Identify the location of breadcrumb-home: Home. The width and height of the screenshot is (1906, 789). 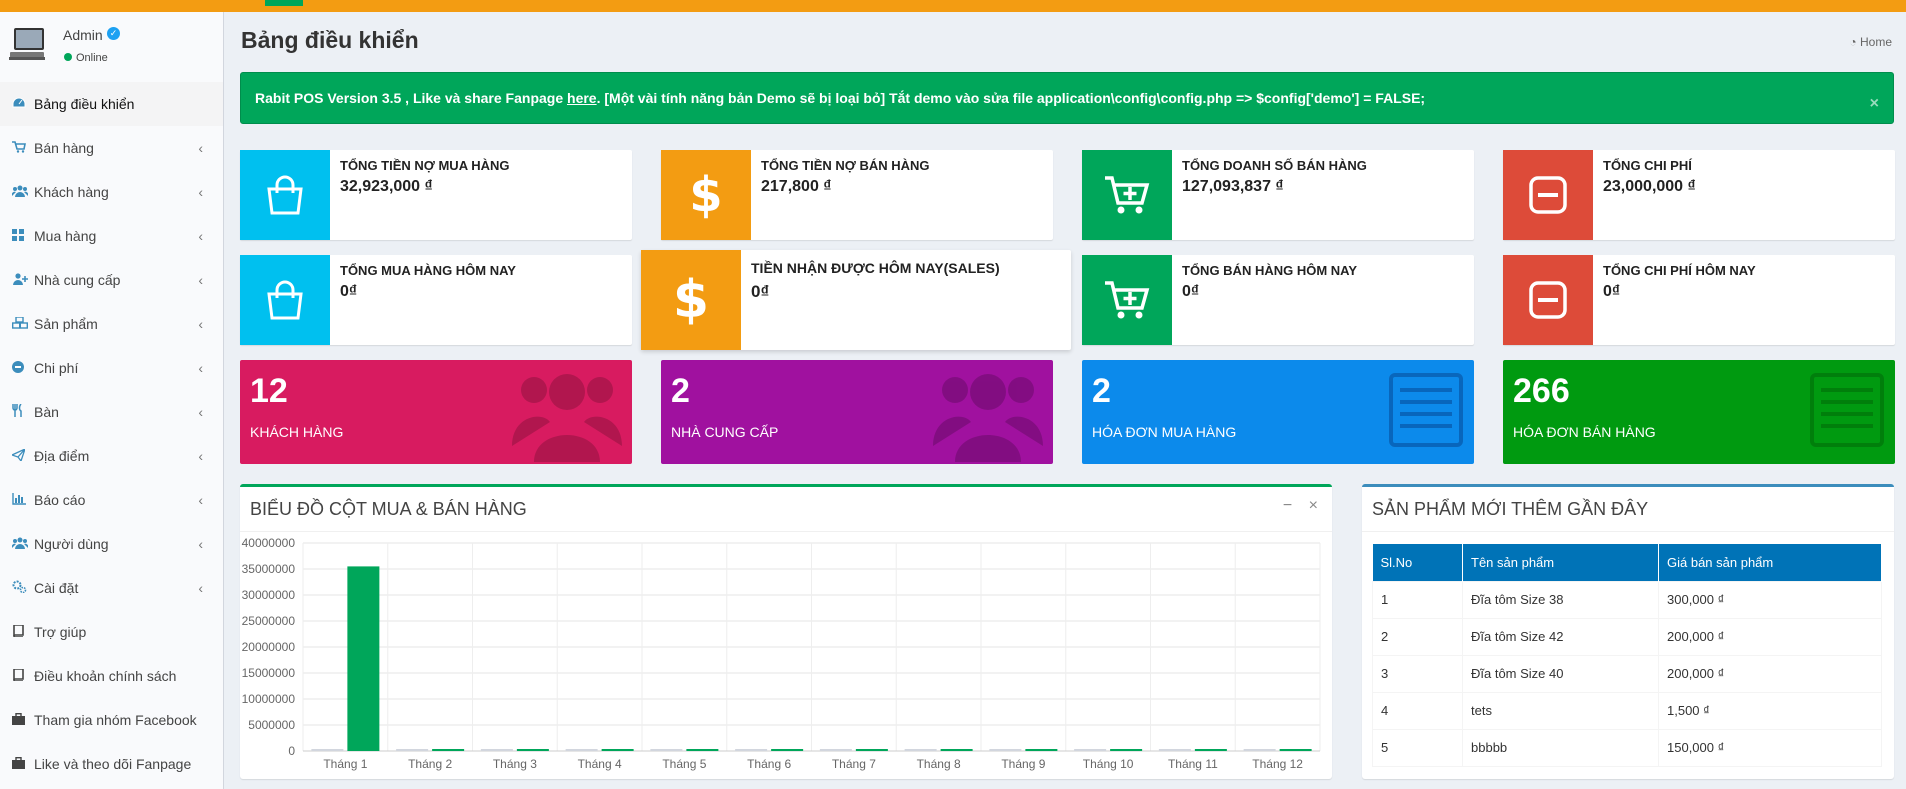
(1876, 42).